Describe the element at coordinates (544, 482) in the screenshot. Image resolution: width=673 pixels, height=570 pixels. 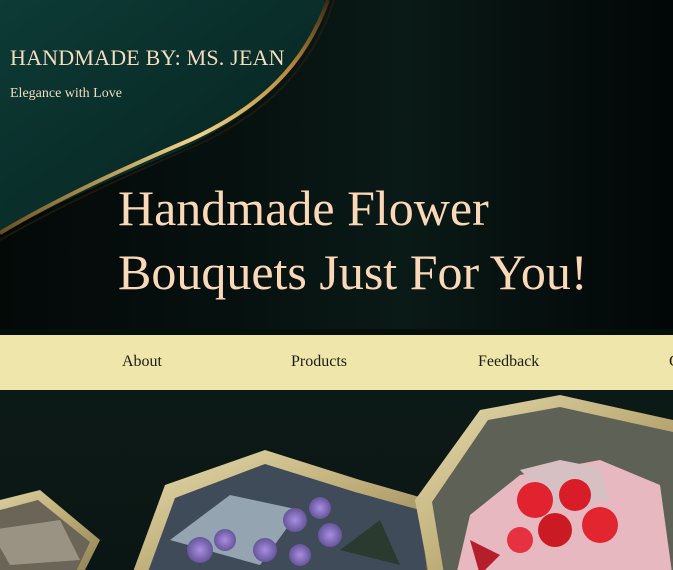
I see `gallery-photo-red-roses` at that location.